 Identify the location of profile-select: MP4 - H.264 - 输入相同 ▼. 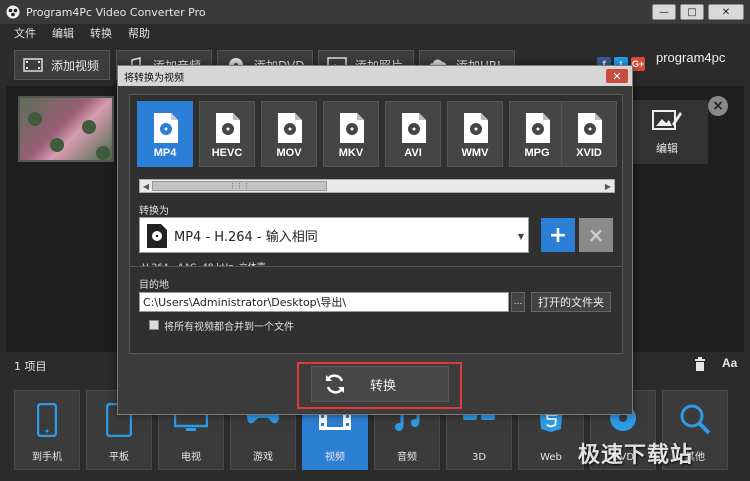
(334, 235).